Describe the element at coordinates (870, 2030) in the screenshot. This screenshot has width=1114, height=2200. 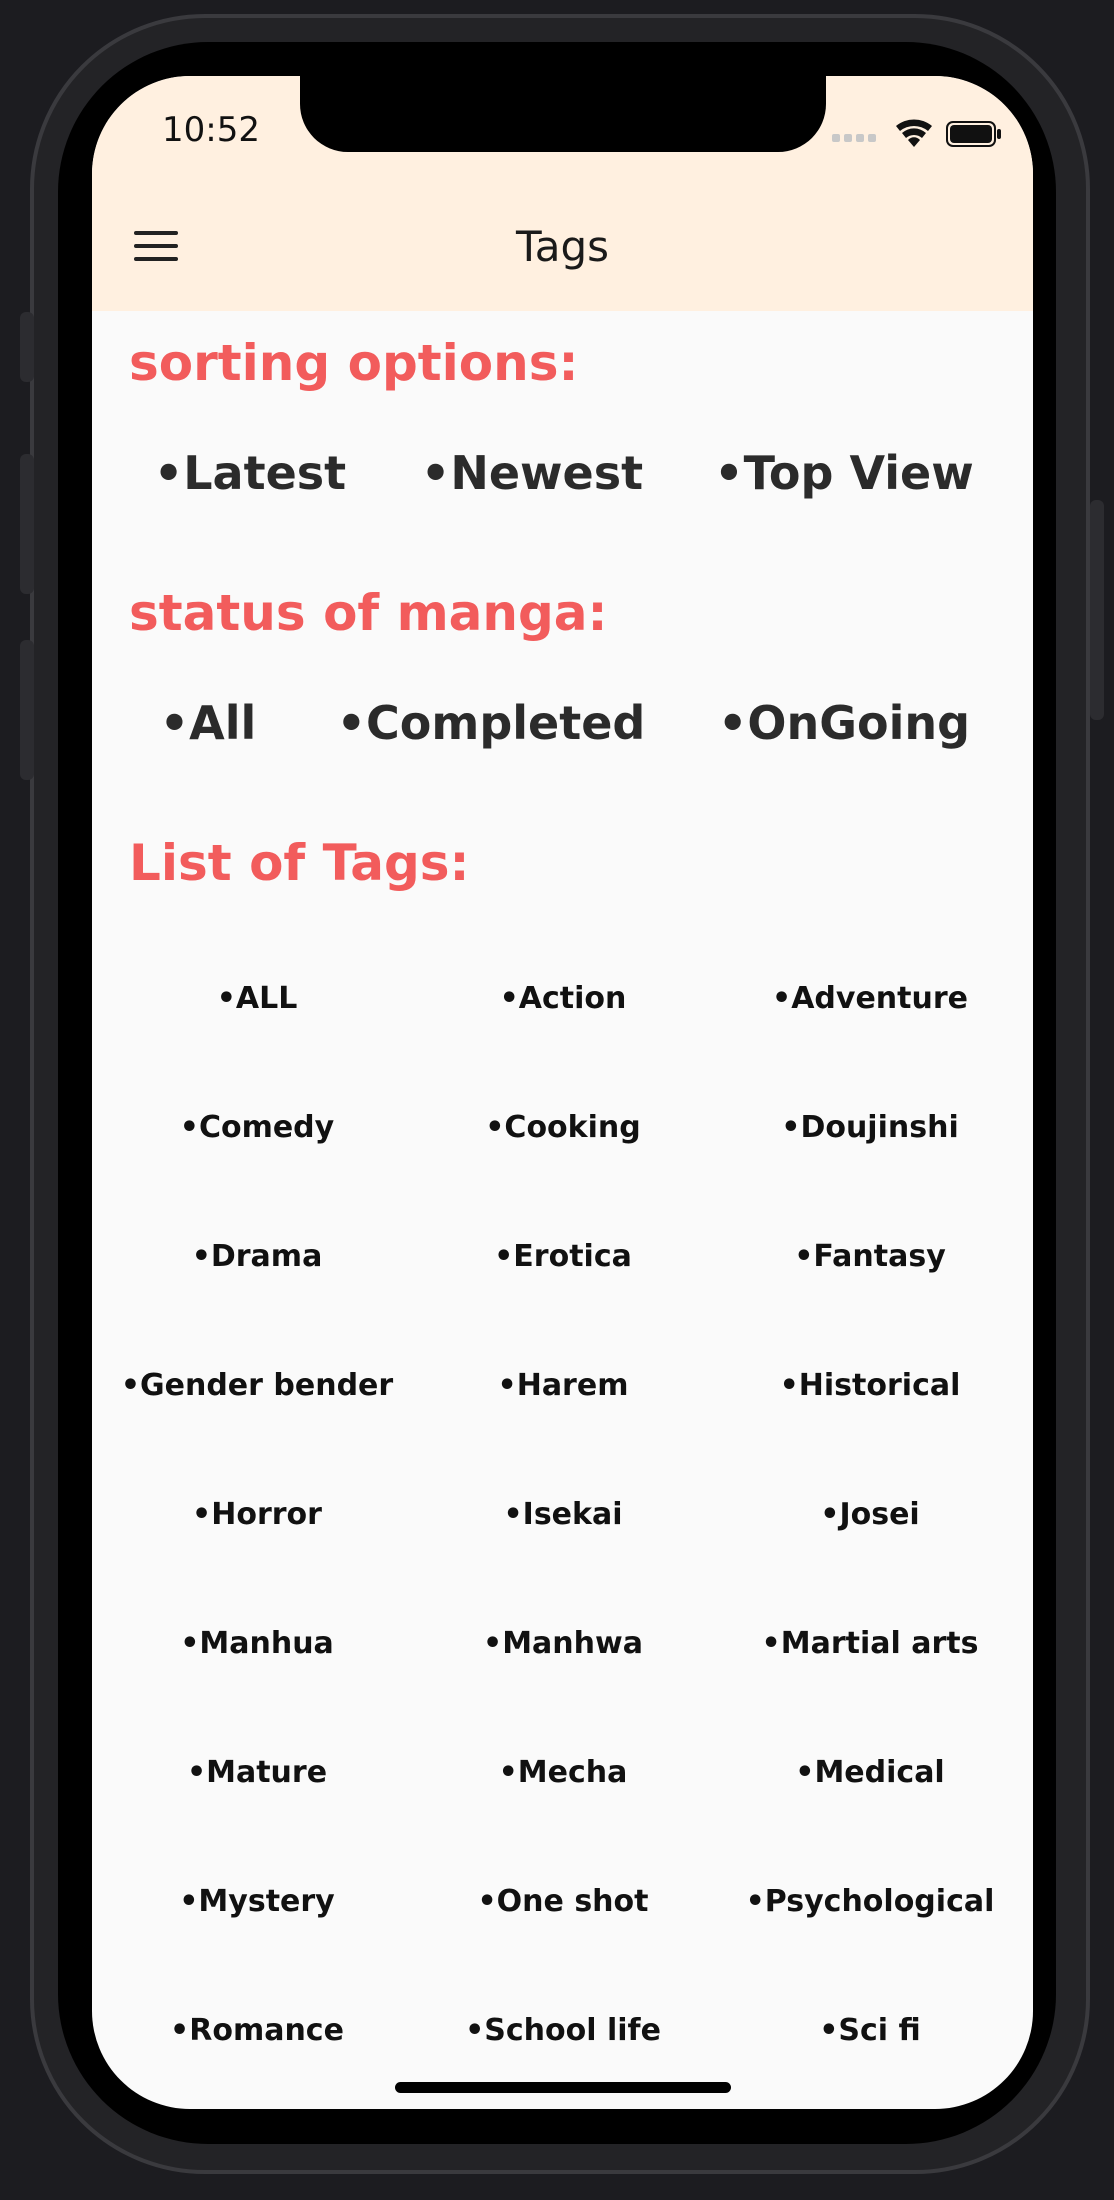
I see `tag-item: •Sci fi` at that location.